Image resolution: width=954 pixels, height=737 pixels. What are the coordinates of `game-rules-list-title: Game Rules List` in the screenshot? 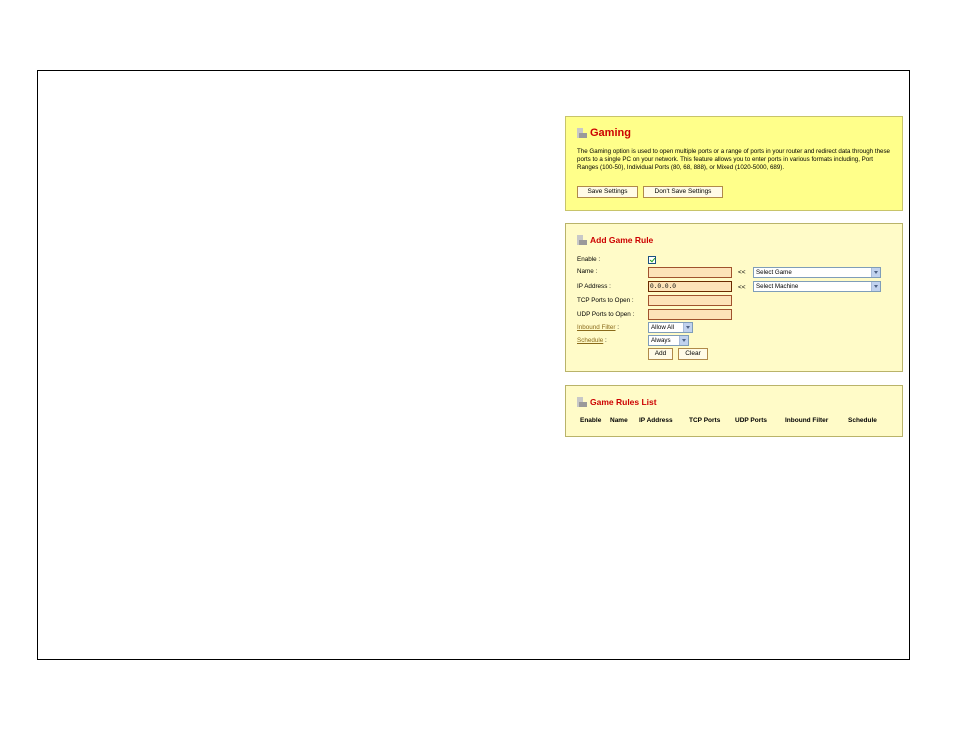 It's located at (617, 402).